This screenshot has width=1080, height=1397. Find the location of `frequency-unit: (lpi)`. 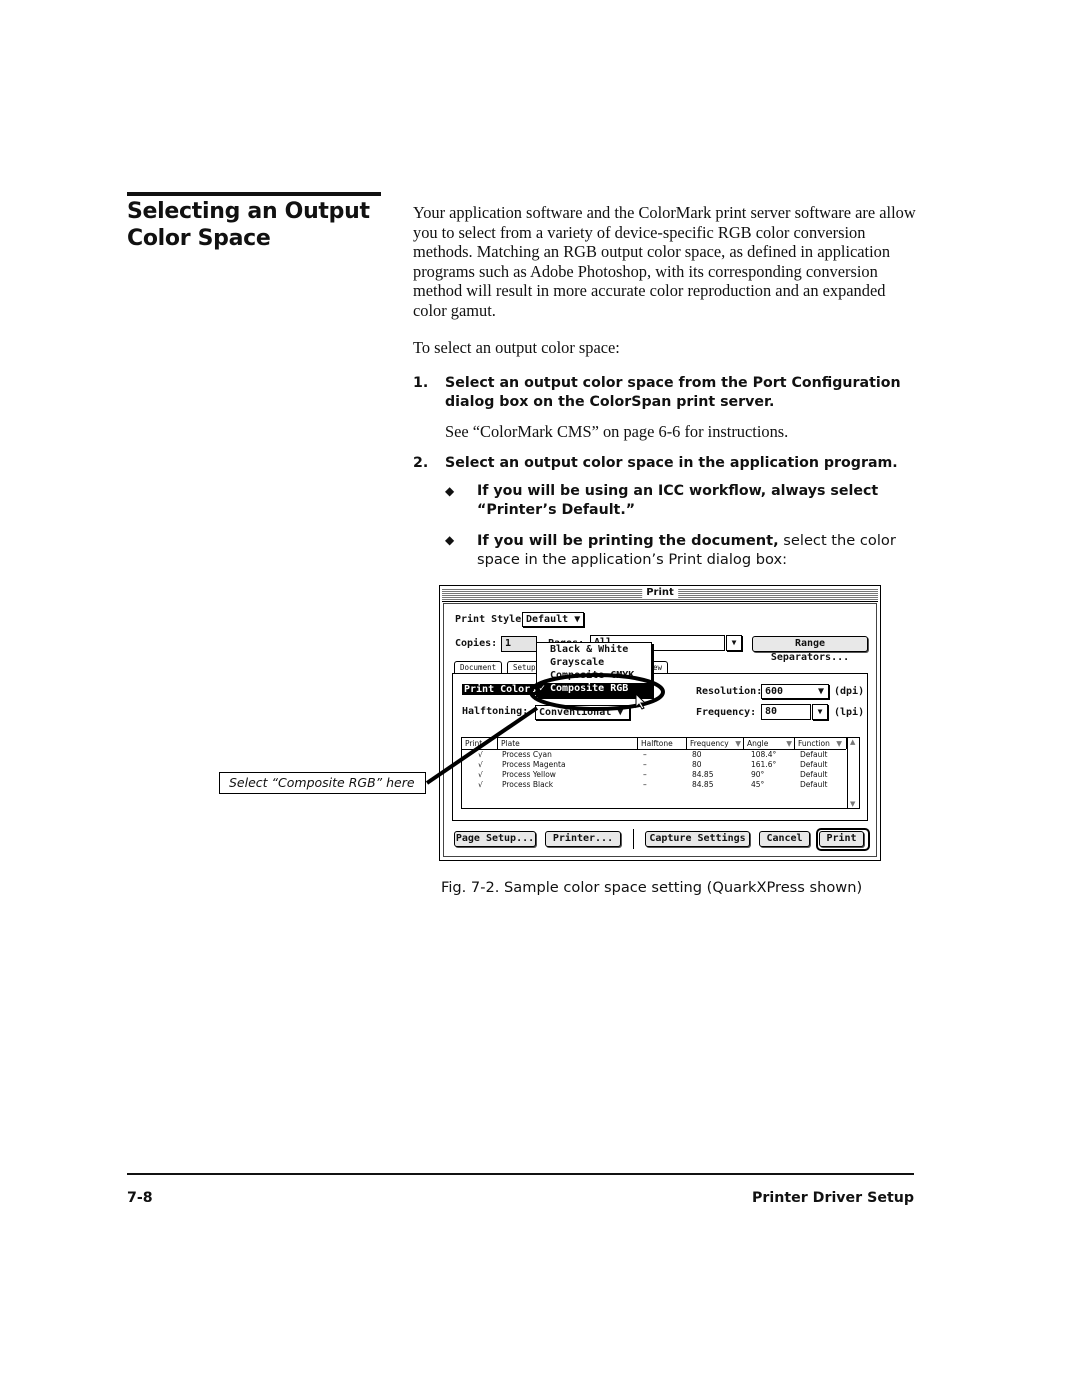

frequency-unit: (lpi) is located at coordinates (849, 712).